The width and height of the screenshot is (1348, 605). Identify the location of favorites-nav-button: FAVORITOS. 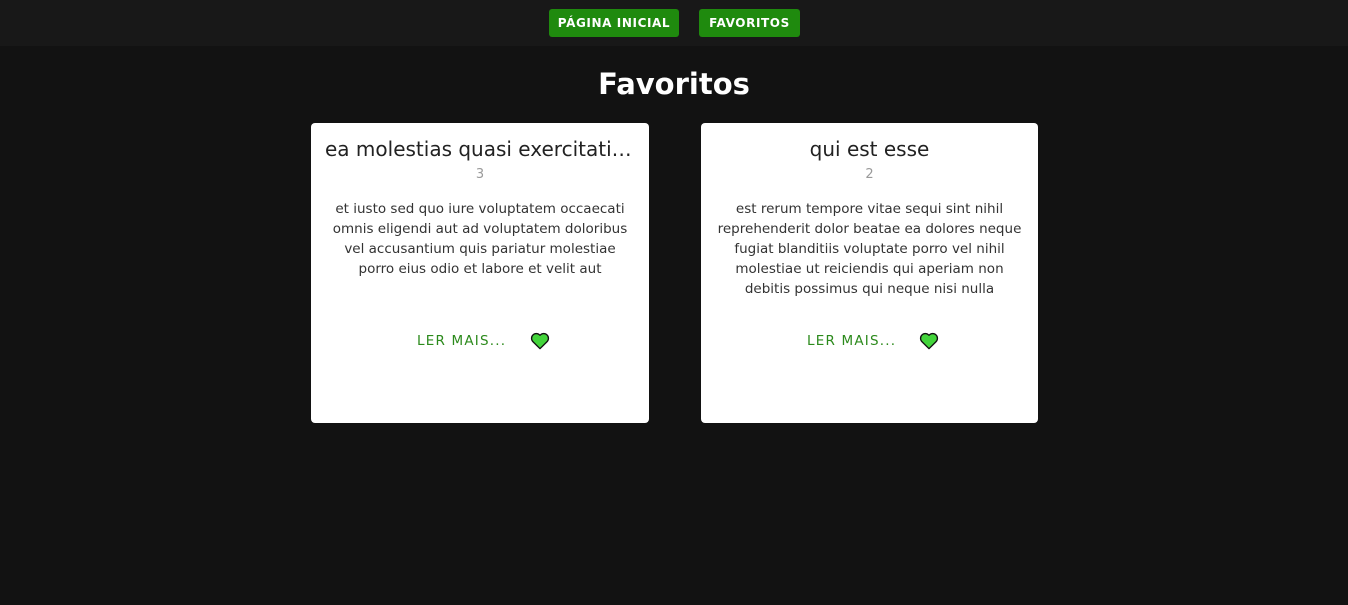
(749, 23).